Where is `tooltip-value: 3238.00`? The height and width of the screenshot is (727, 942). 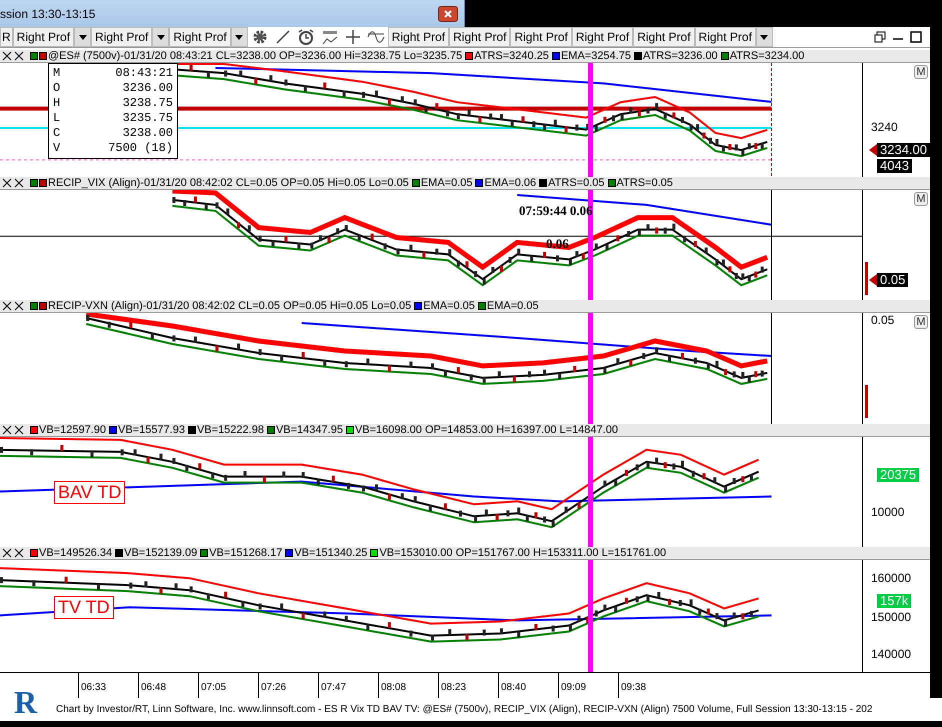 tooltip-value: 3238.00 is located at coordinates (147, 133).